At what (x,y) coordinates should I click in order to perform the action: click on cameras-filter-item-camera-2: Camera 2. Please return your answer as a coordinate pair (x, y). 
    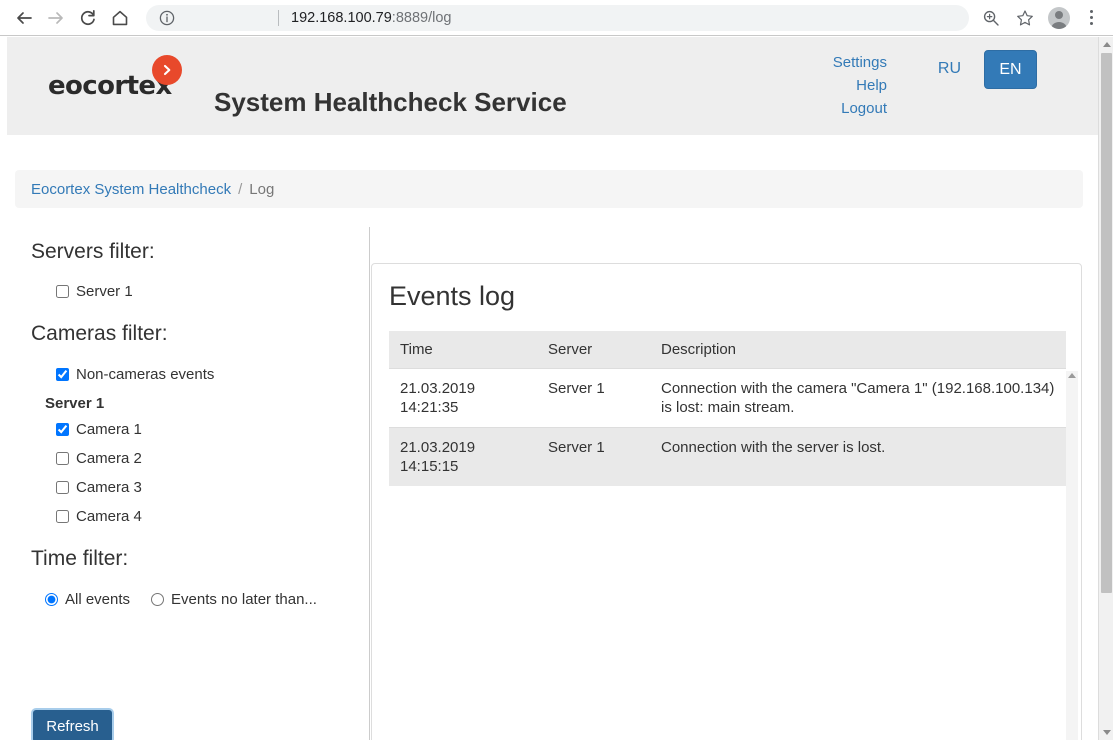
    Looking at the image, I should click on (99, 458).